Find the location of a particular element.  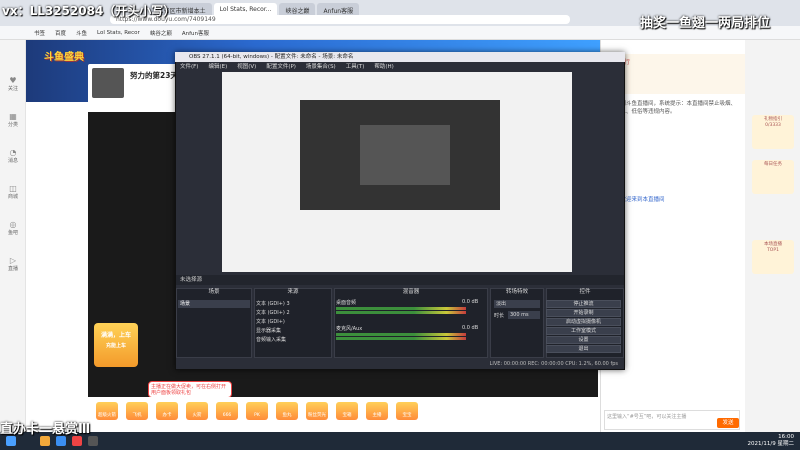

heart-icon: ♥ is located at coordinates (13, 80).